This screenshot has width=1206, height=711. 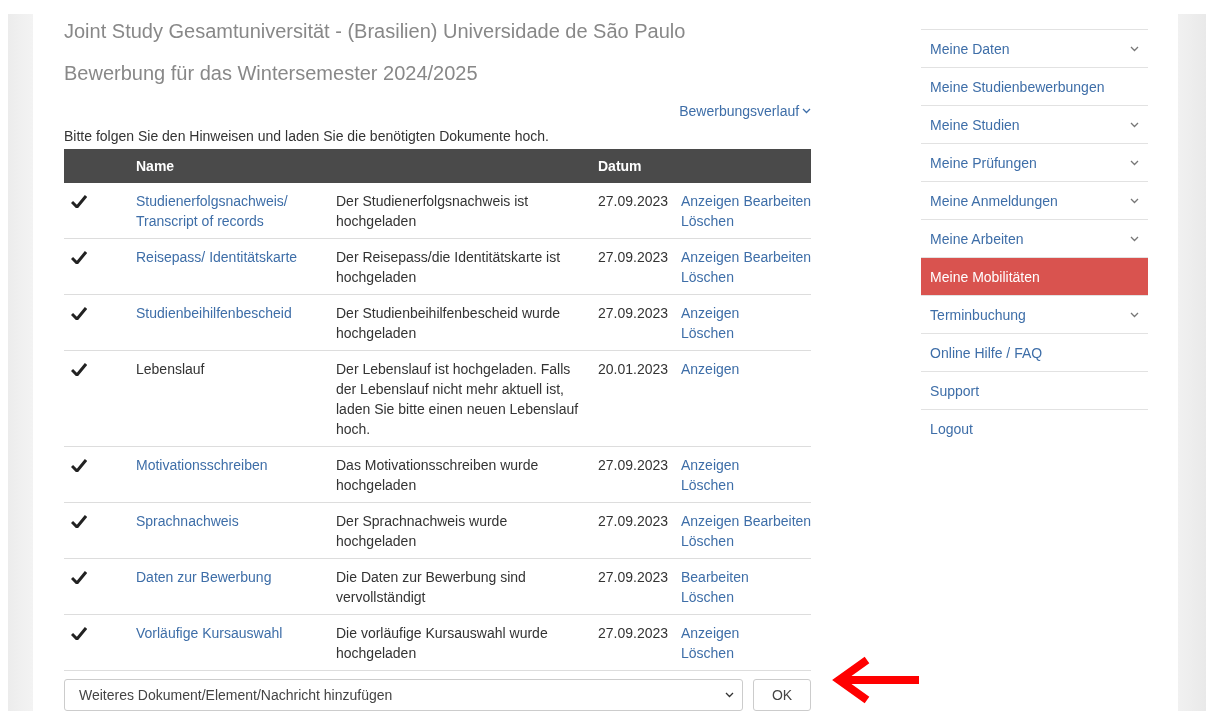 What do you see at coordinates (432, 211) in the screenshot?
I see `description-cell-text: Der Studienerfolgsnachweis ist hochgeladen` at bounding box center [432, 211].